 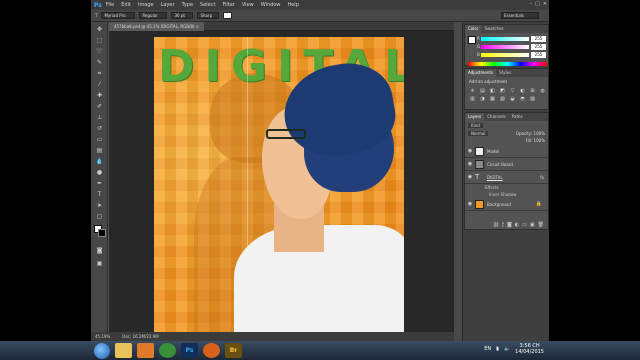 I want to click on fill-field: Fill: 100%, so click(x=535, y=140).